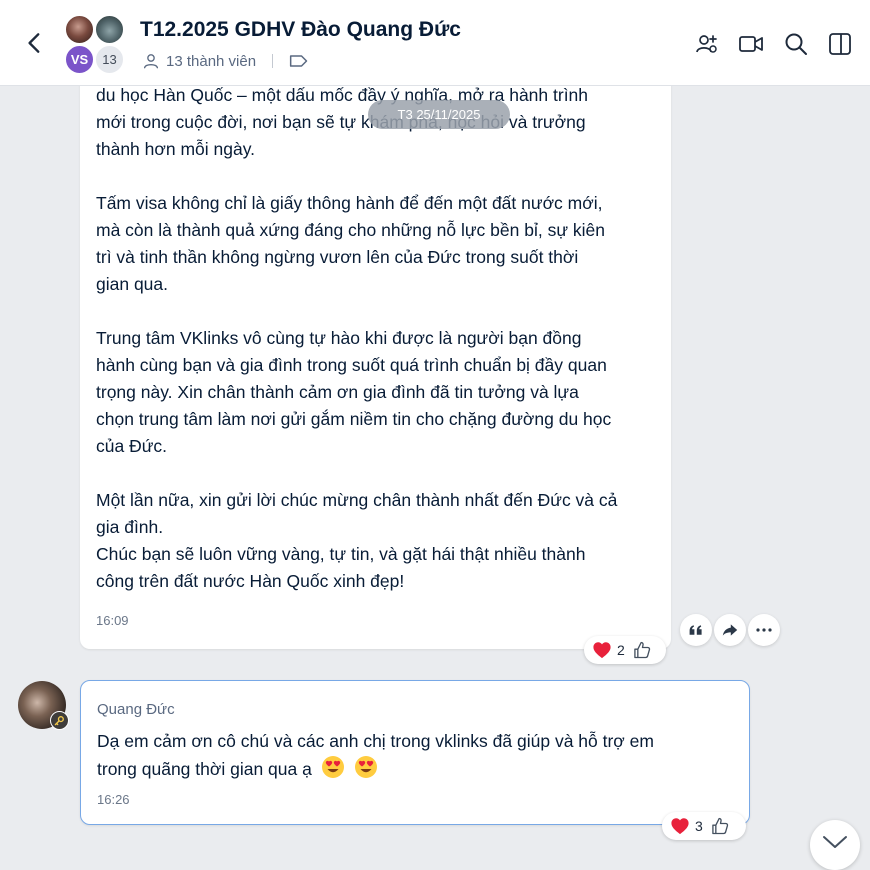 This screenshot has width=870, height=870. What do you see at coordinates (130, 527) in the screenshot?
I see `text-line: gia đình.` at bounding box center [130, 527].